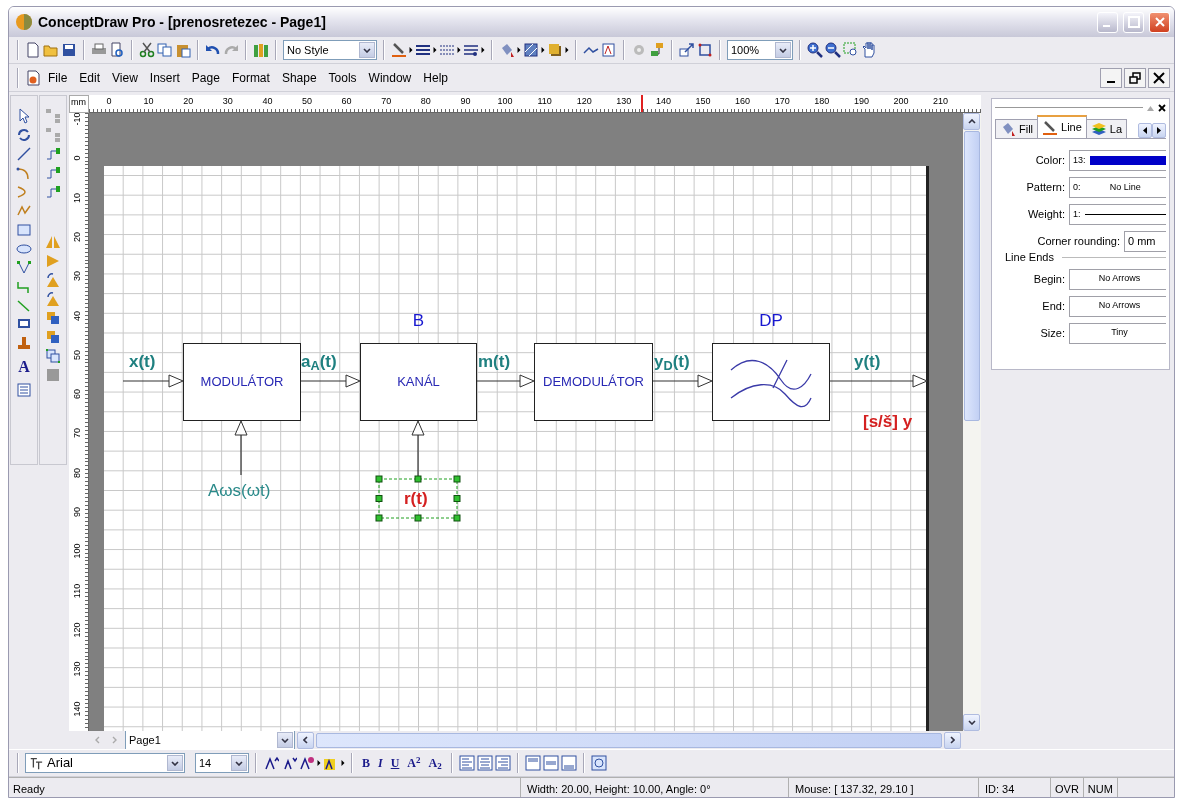  Describe the element at coordinates (165, 50) in the screenshot. I see `copy-icon` at that location.